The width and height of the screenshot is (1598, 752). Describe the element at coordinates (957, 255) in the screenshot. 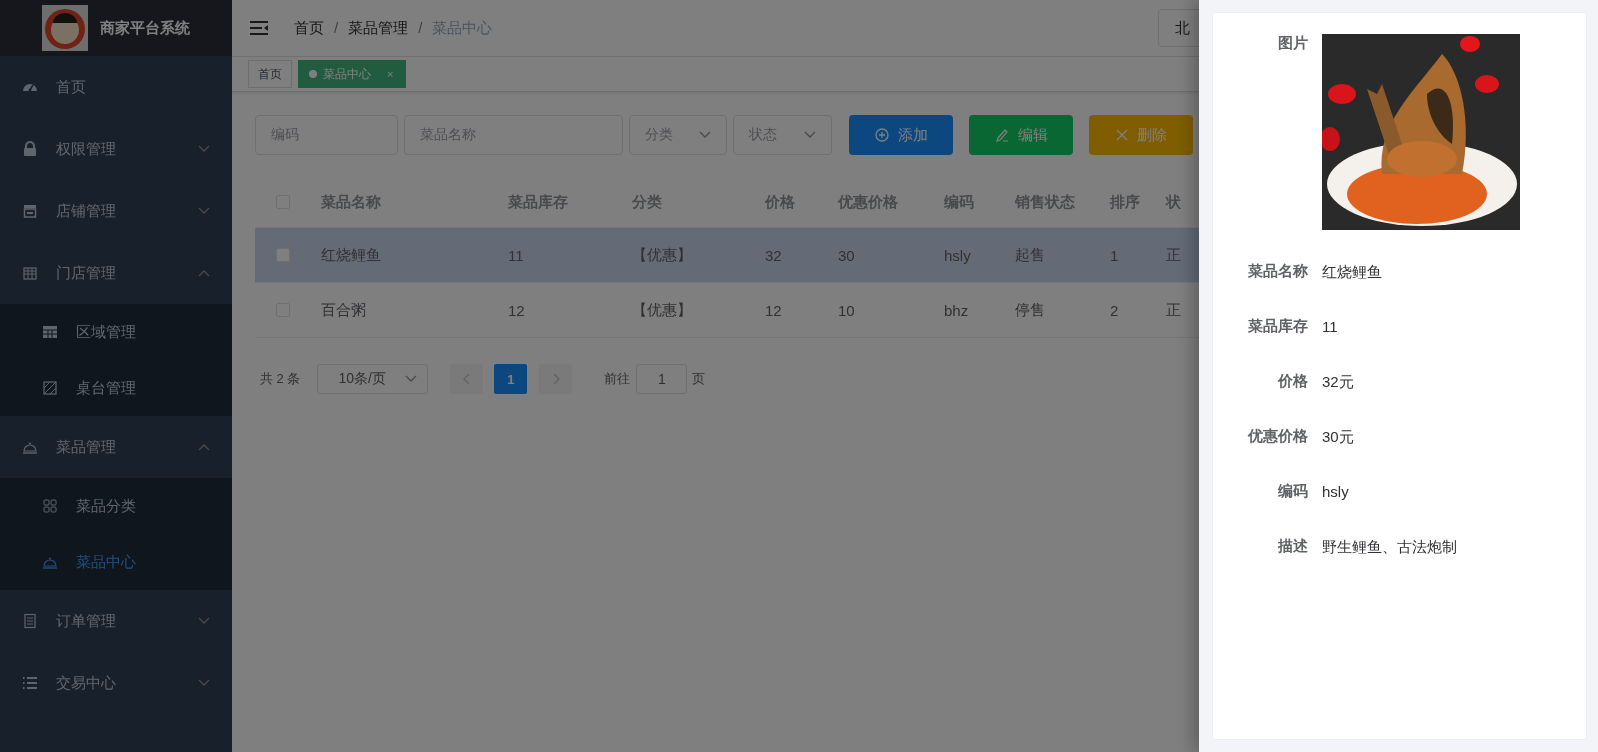

I see `table-cell-text: hsly` at that location.